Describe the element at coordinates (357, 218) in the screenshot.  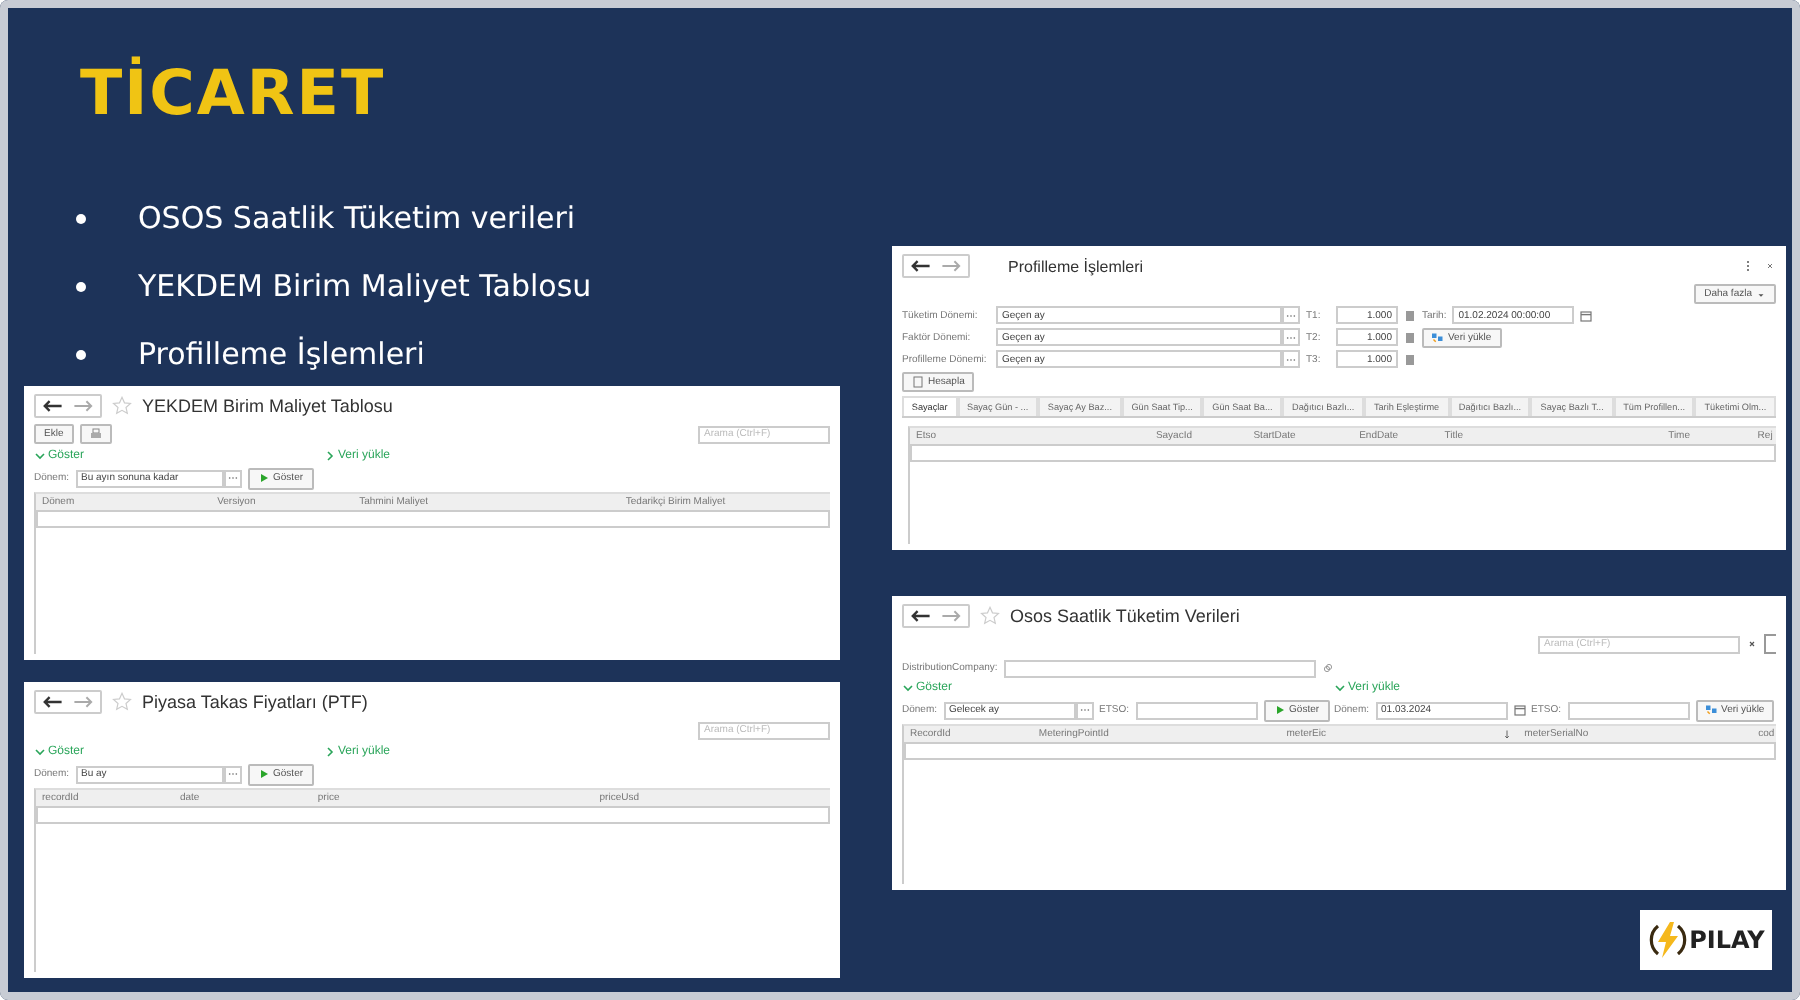
I see `bullet-text: OSOS Saatlik Tüketim verileri` at that location.